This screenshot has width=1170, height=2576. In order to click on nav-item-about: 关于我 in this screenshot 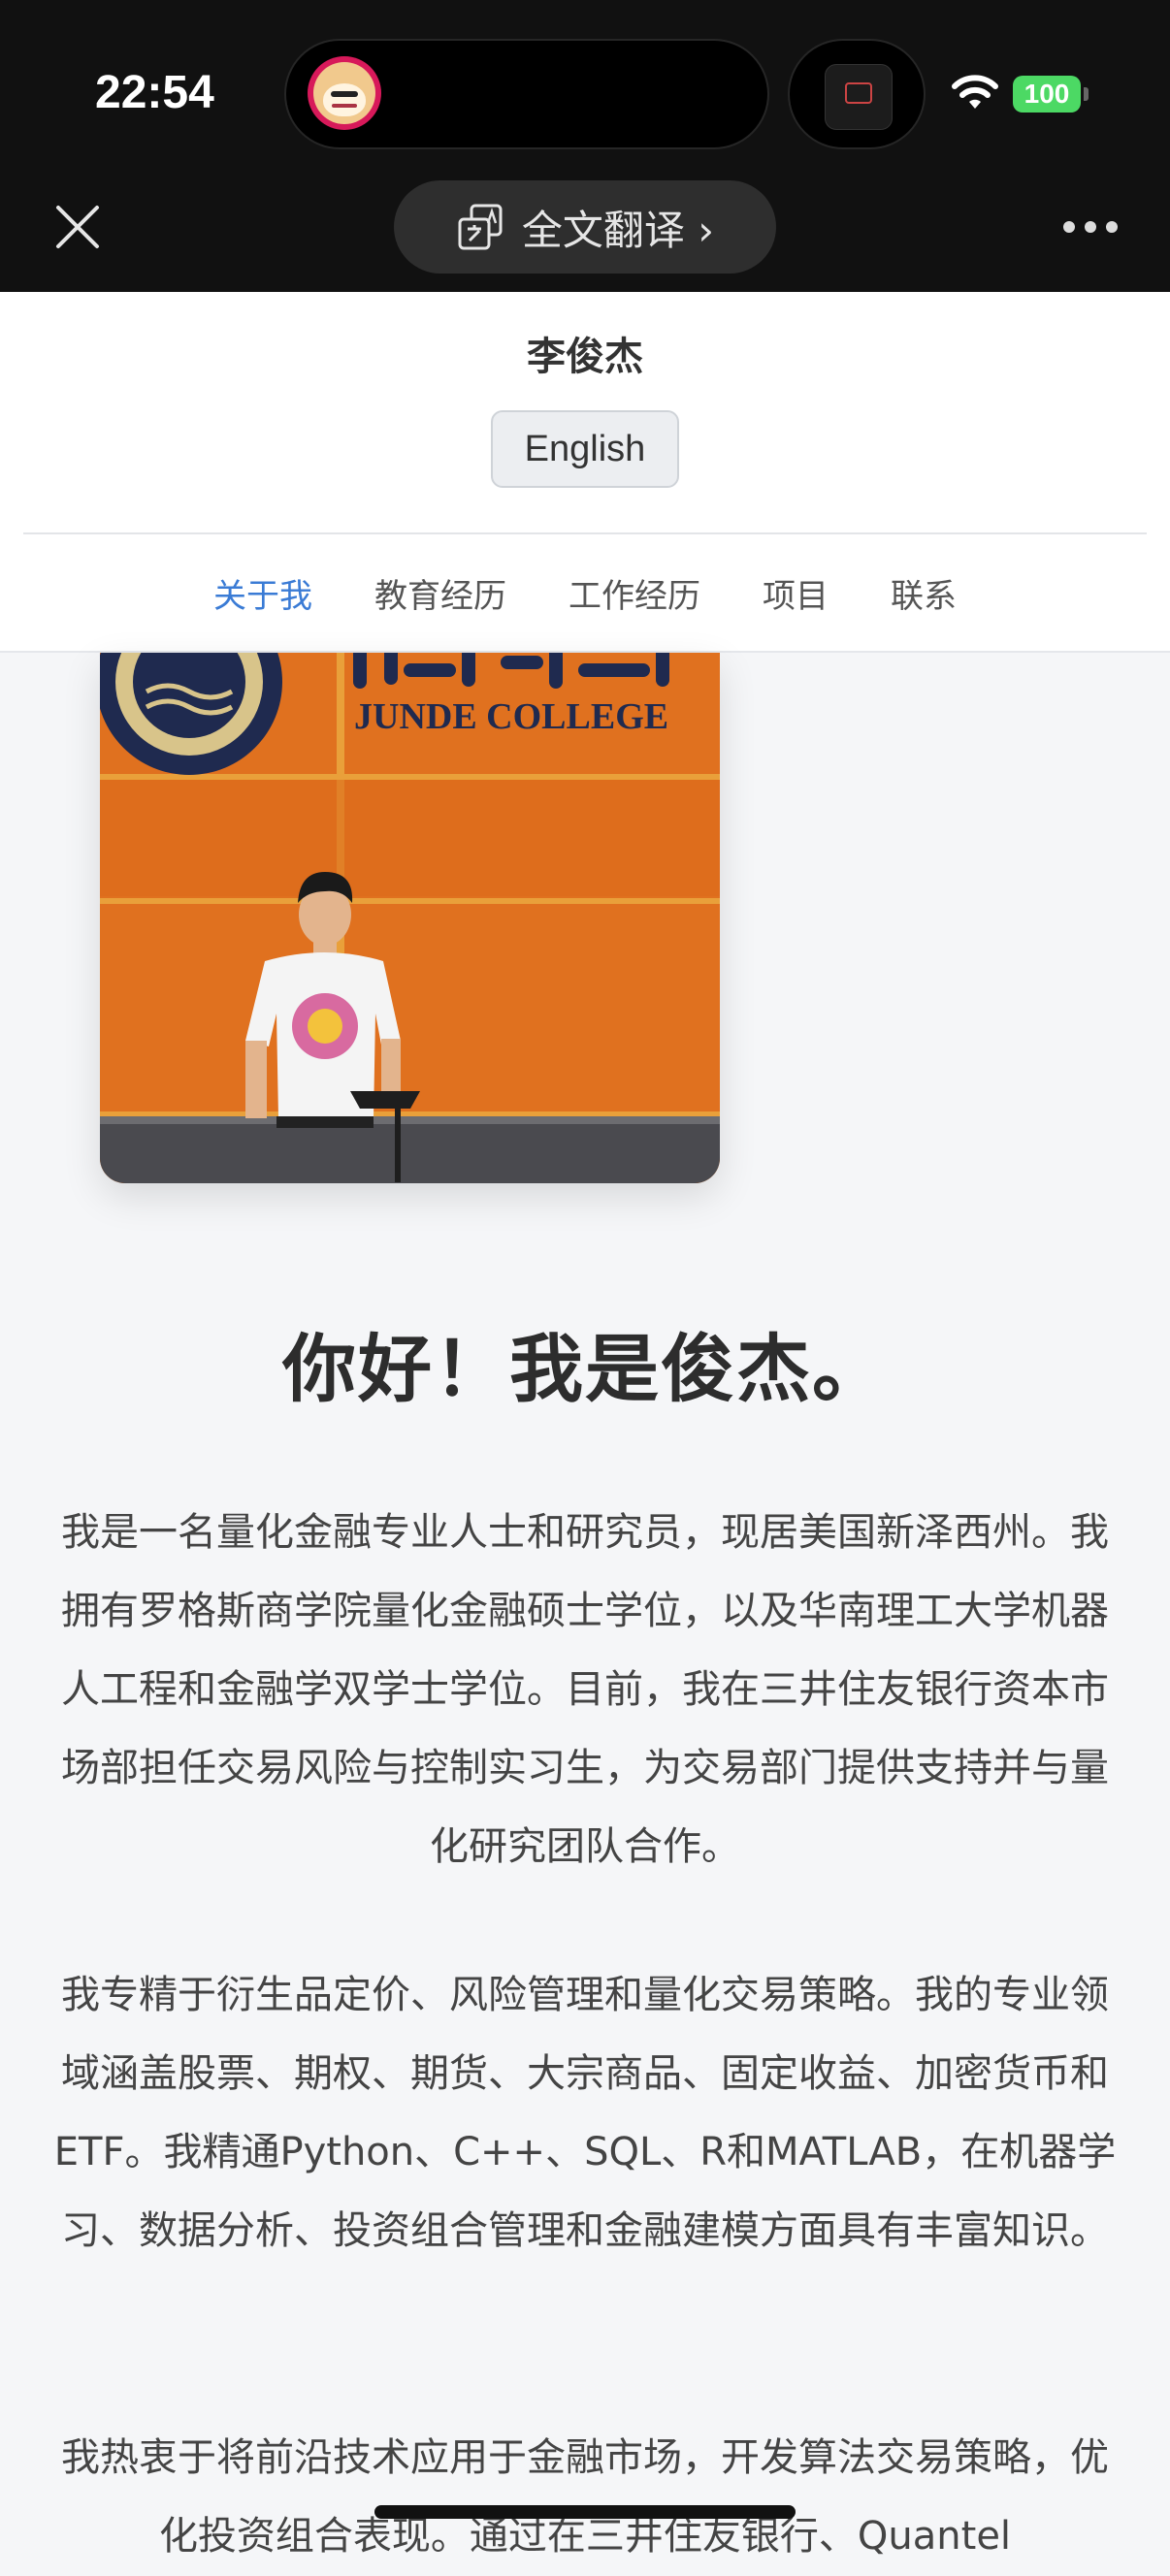, I will do `click(262, 593)`.